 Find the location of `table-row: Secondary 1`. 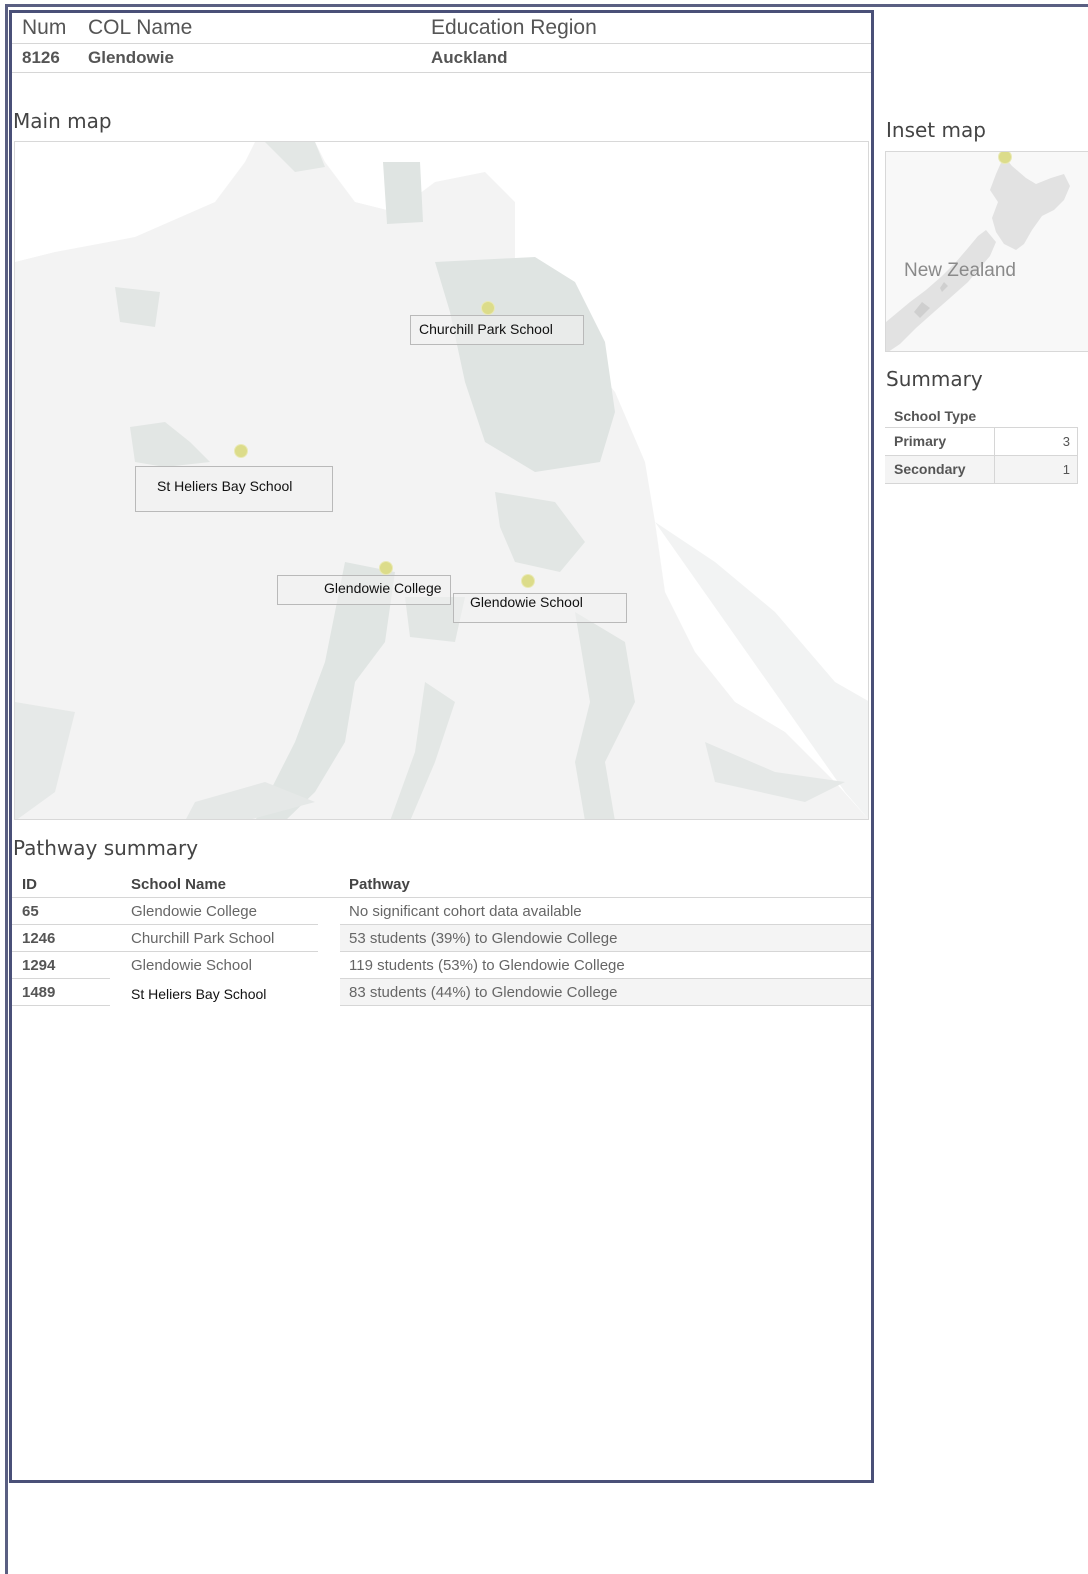

table-row: Secondary 1 is located at coordinates (981, 470).